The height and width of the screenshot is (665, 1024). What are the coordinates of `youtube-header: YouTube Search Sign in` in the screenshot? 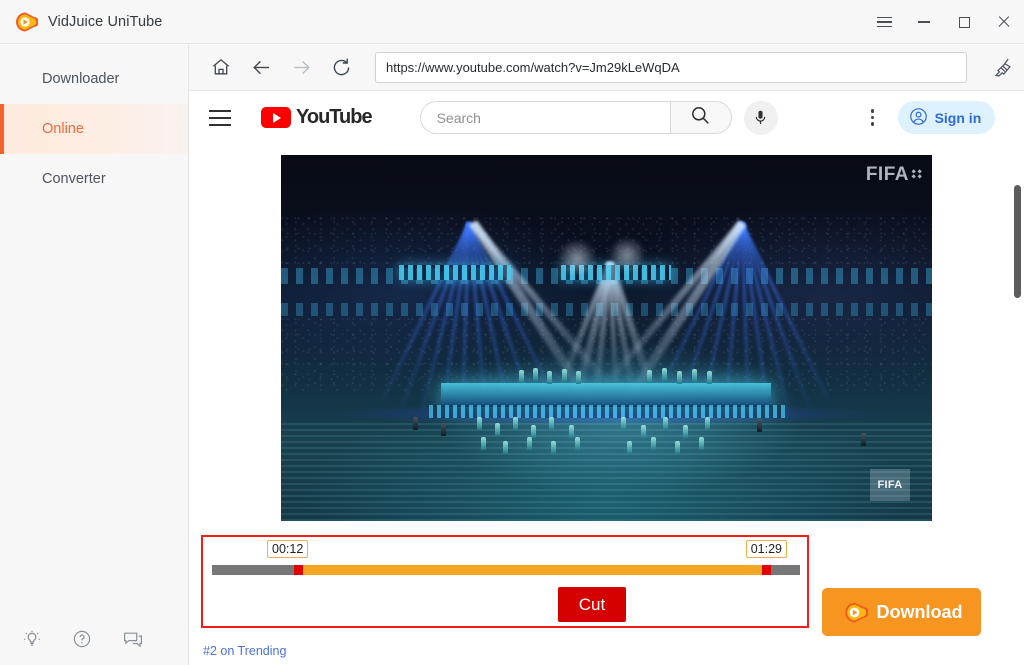 It's located at (606, 117).